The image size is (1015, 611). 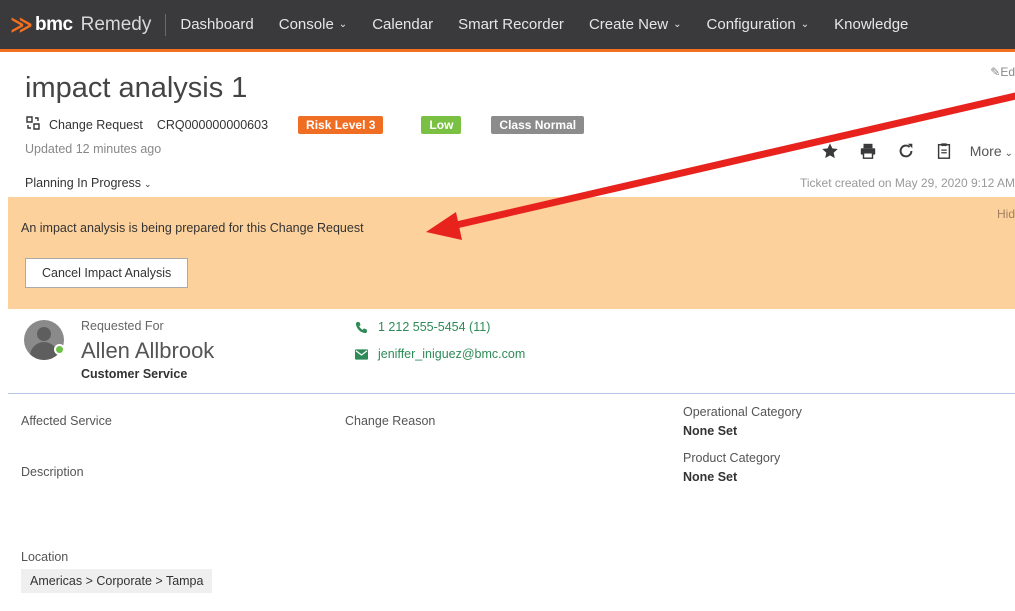 I want to click on nav-calendar-label: Calendar, so click(x=403, y=24).